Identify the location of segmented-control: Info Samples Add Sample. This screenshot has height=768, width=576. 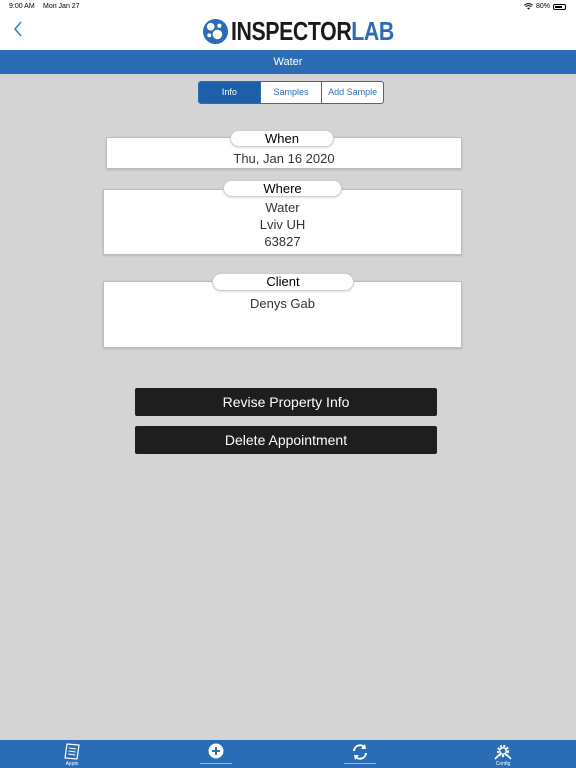
(291, 92).